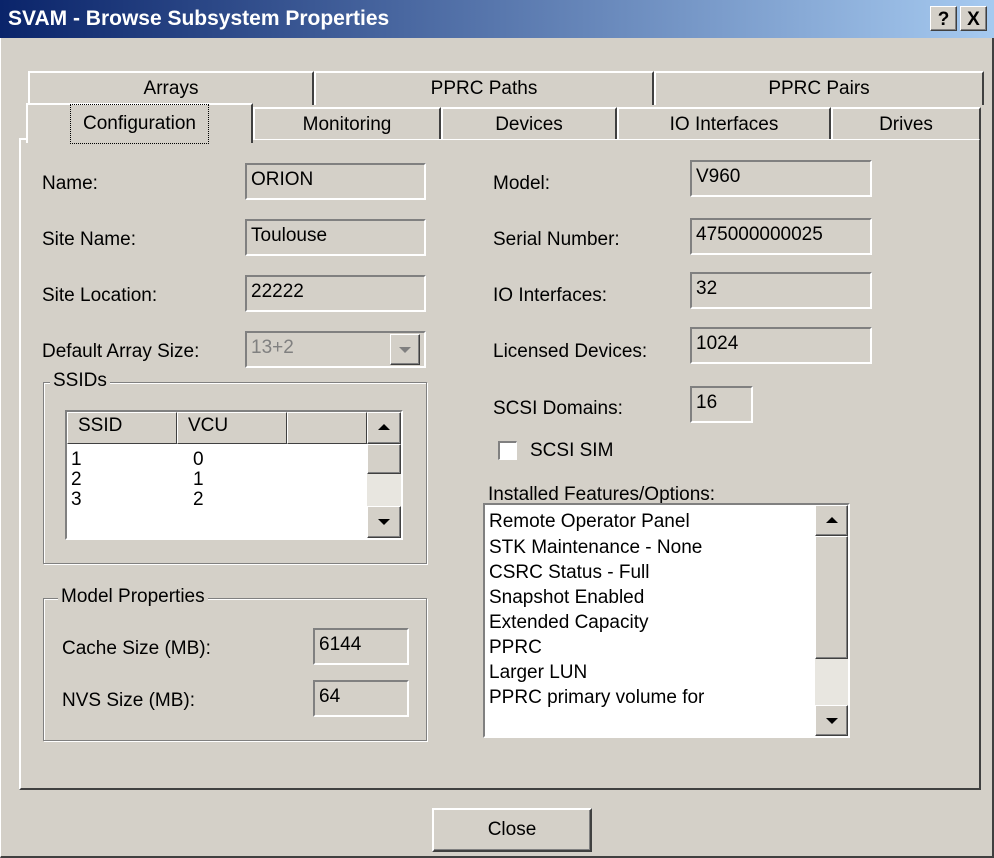 This screenshot has height=858, width=994. Describe the element at coordinates (232, 428) in the screenshot. I see `vcu-column-header: VCU` at that location.